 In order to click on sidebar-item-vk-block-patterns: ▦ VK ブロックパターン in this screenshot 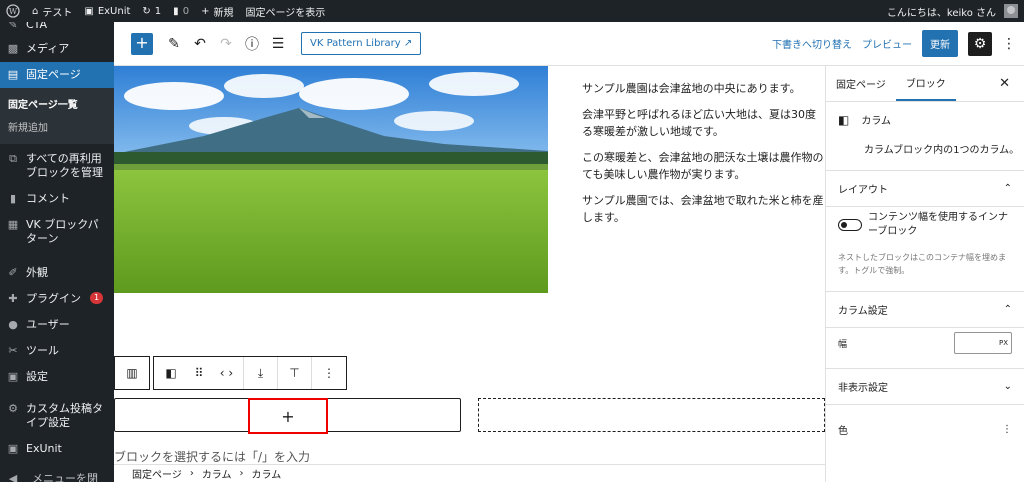, I will do `click(57, 232)`.